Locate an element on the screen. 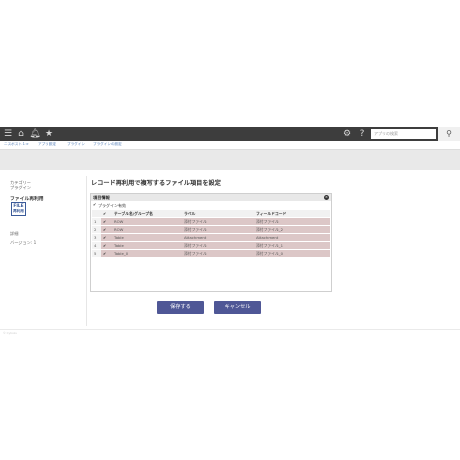  cancel-button: キャンセル is located at coordinates (237, 307).